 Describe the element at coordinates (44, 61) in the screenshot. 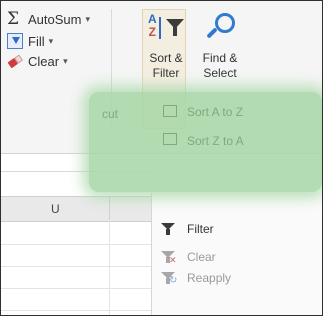

I see `clear-label: Clear` at that location.